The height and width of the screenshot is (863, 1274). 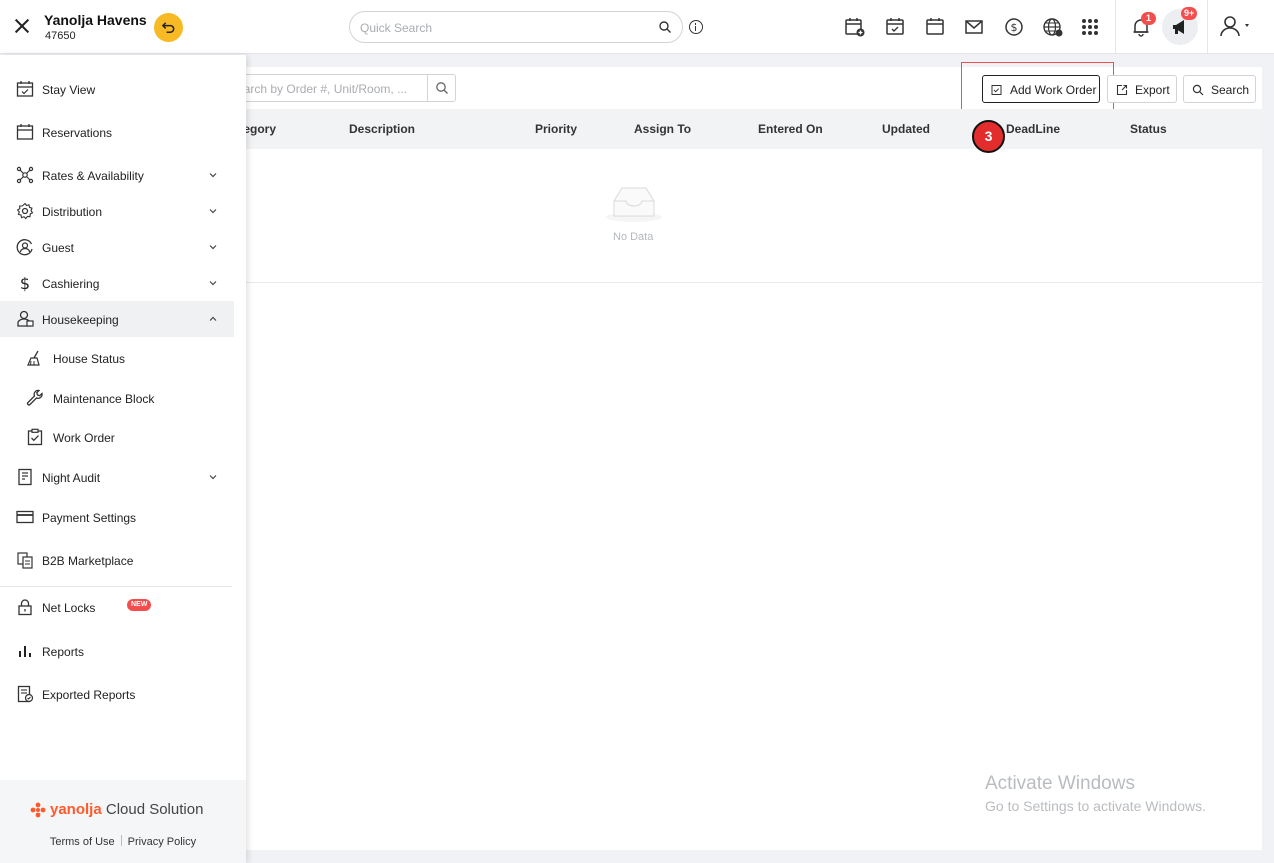 What do you see at coordinates (1053, 27) in the screenshot?
I see `globe-icon` at bounding box center [1053, 27].